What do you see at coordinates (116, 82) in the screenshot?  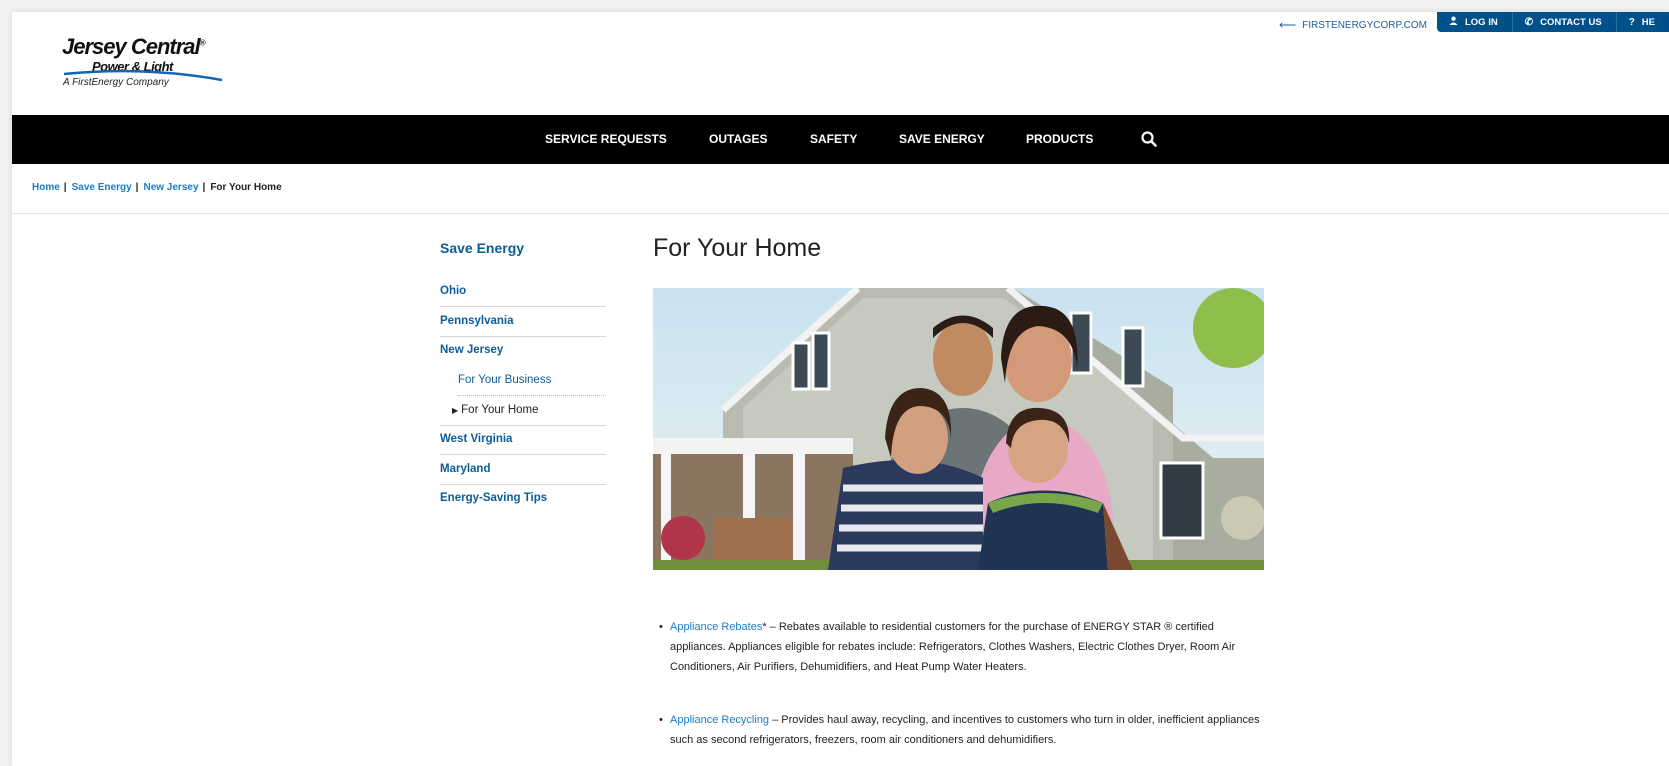 I see `logo-tagline: A FirstEnergy Company` at bounding box center [116, 82].